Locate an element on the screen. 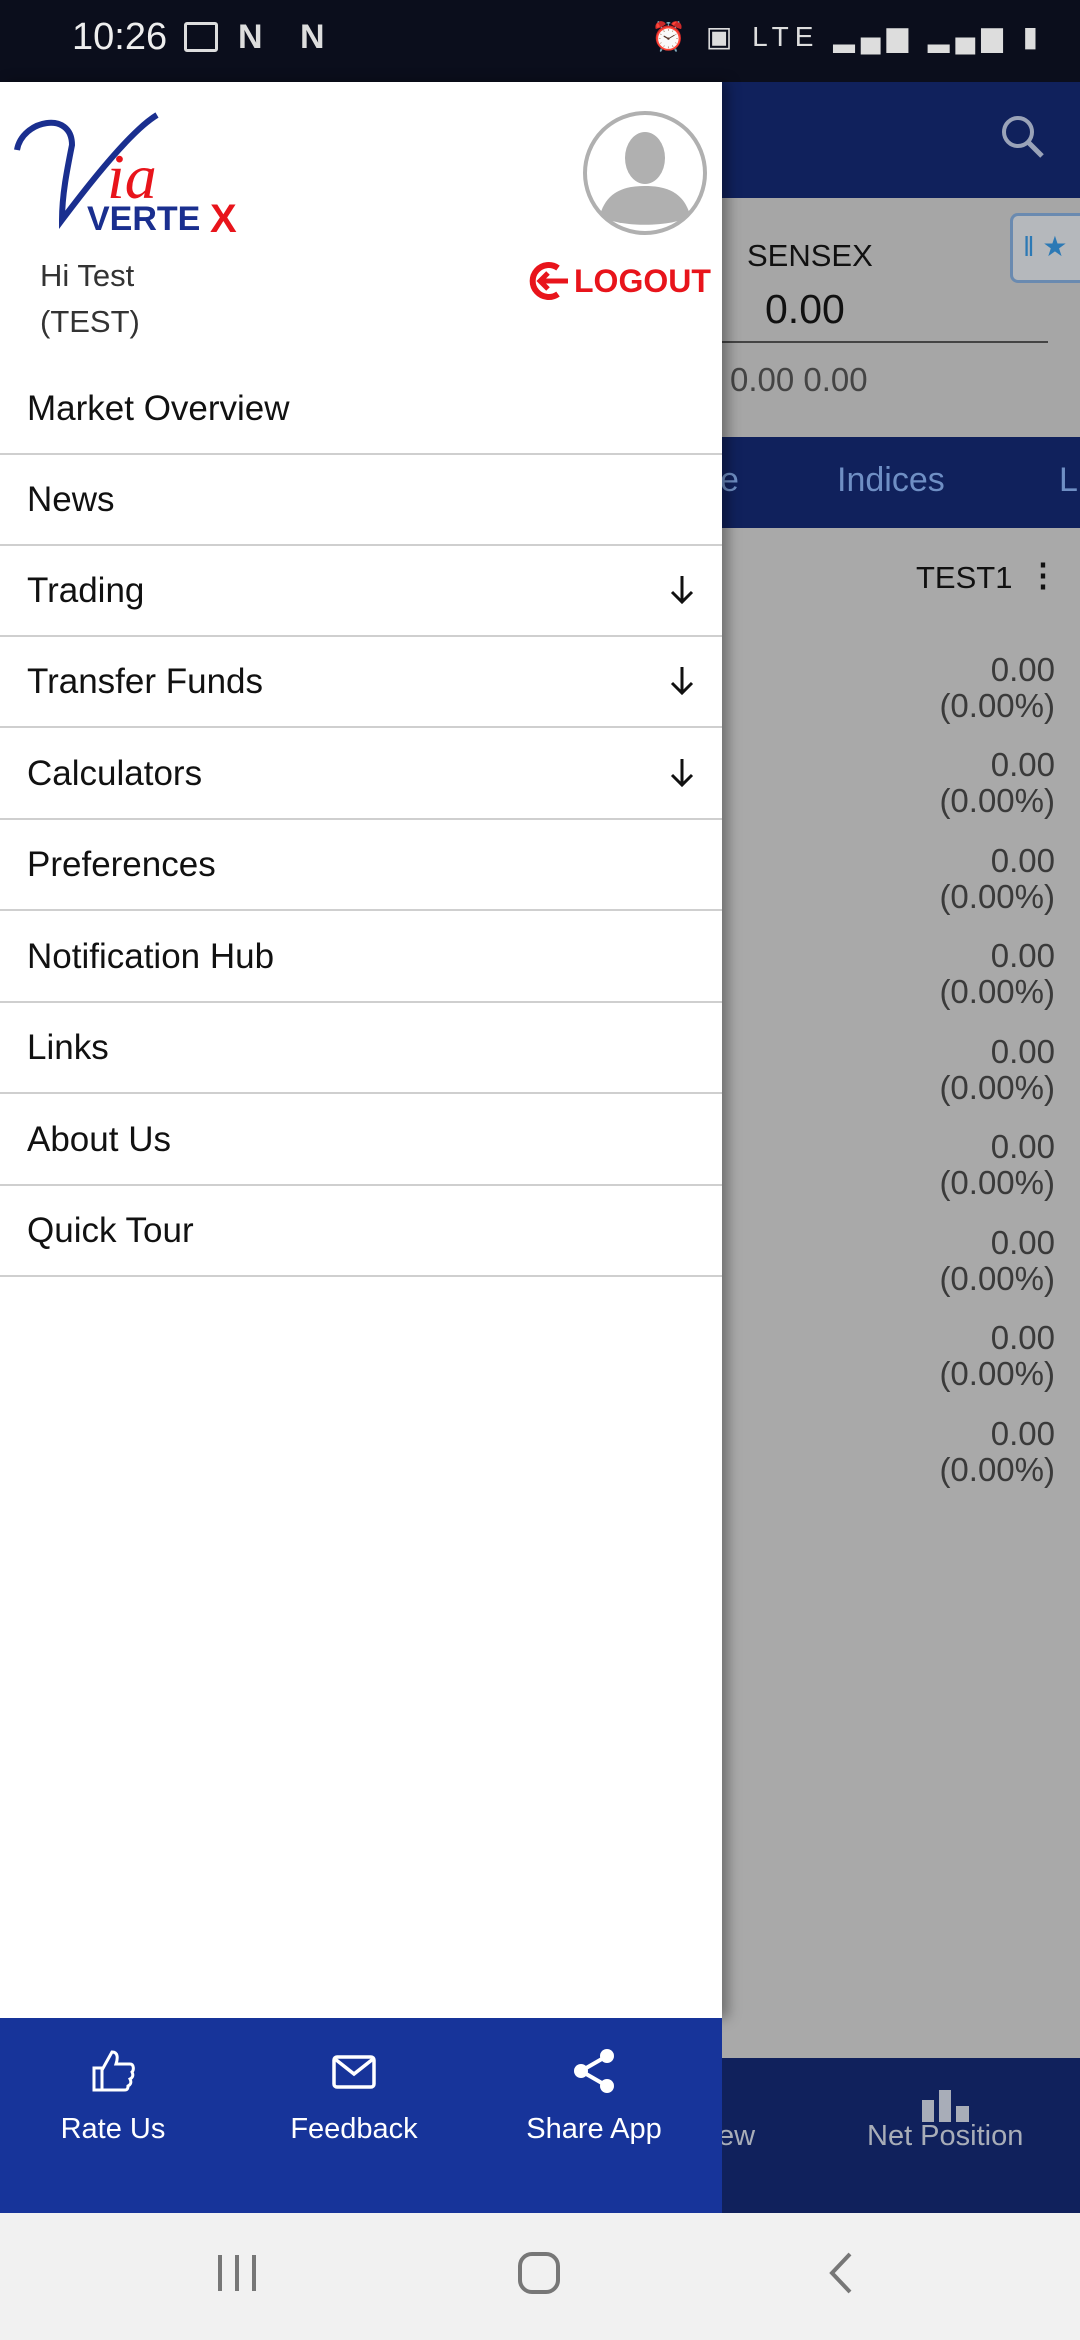 The width and height of the screenshot is (1080, 2340). svg-text: VERTE is located at coordinates (143, 219).